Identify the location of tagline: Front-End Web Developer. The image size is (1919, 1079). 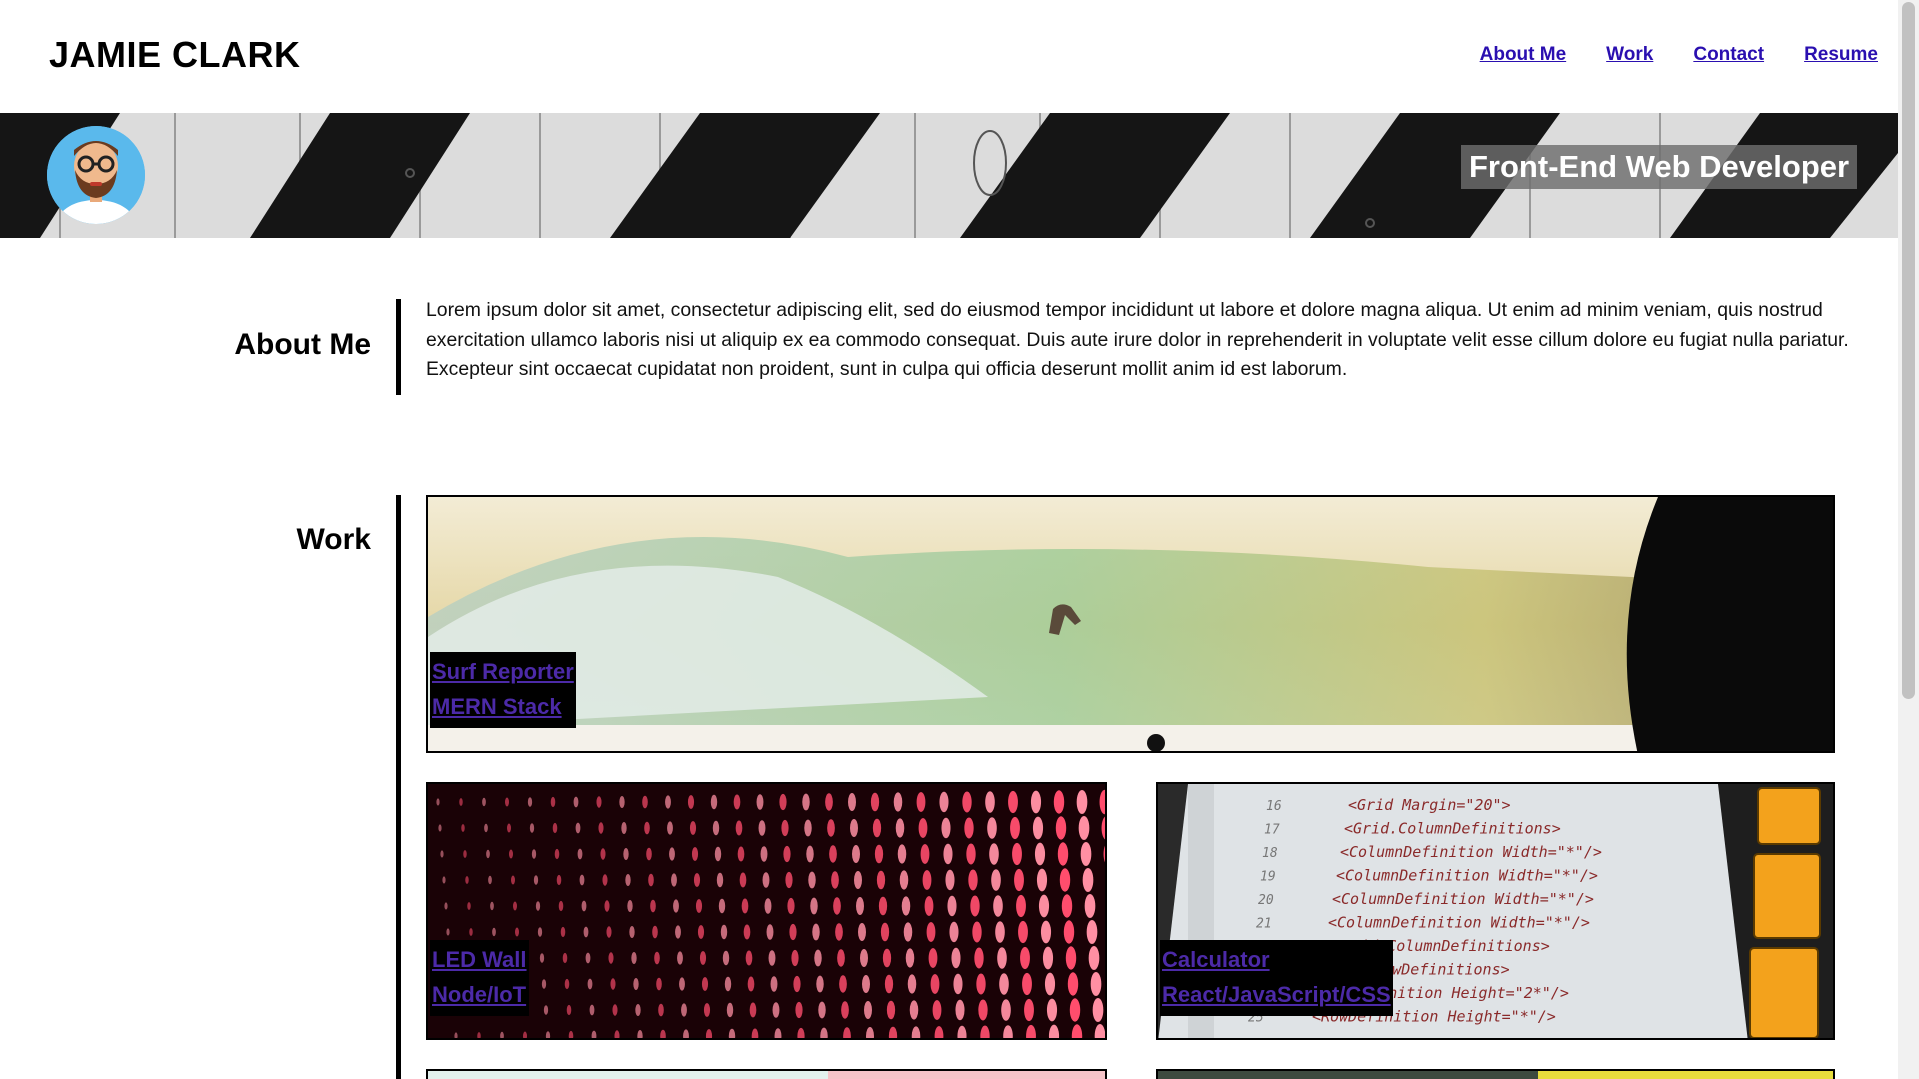
(1659, 167).